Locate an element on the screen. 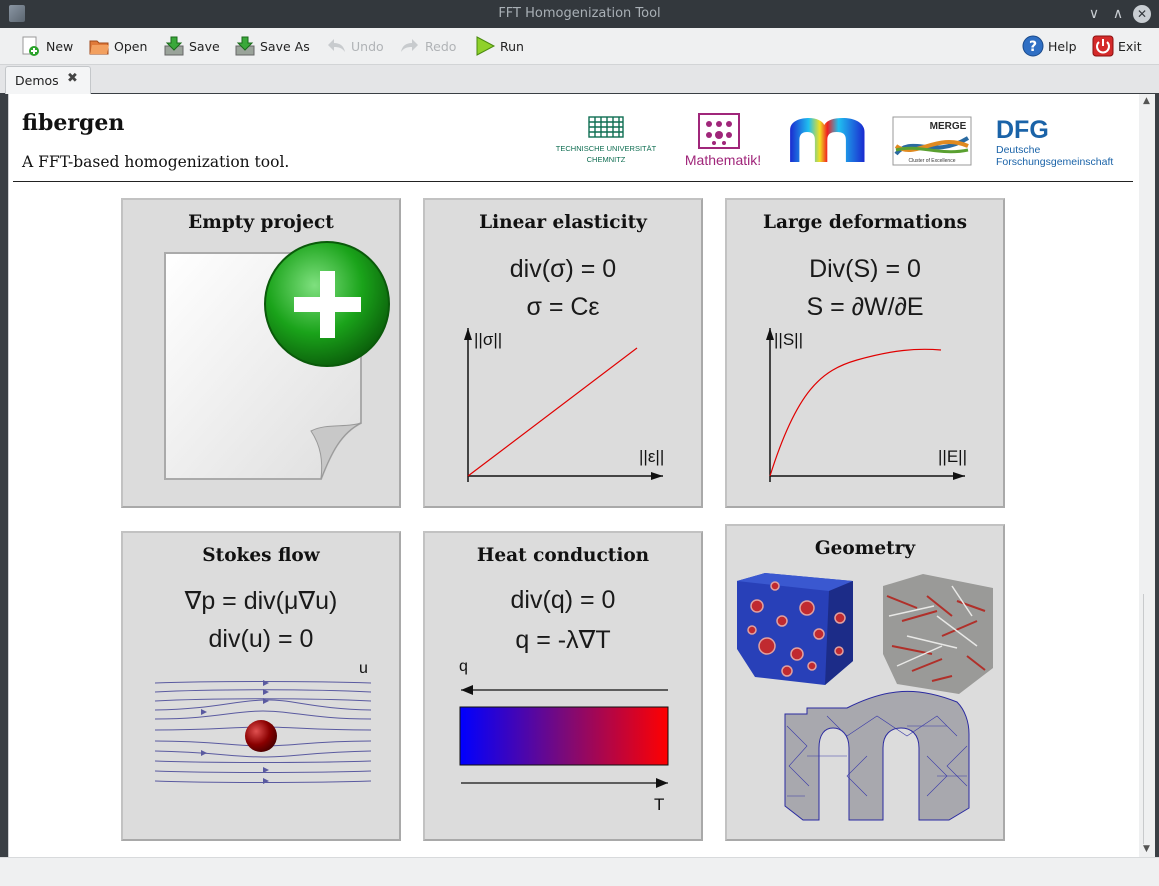  help-button: ? Help is located at coordinates (1049, 46).